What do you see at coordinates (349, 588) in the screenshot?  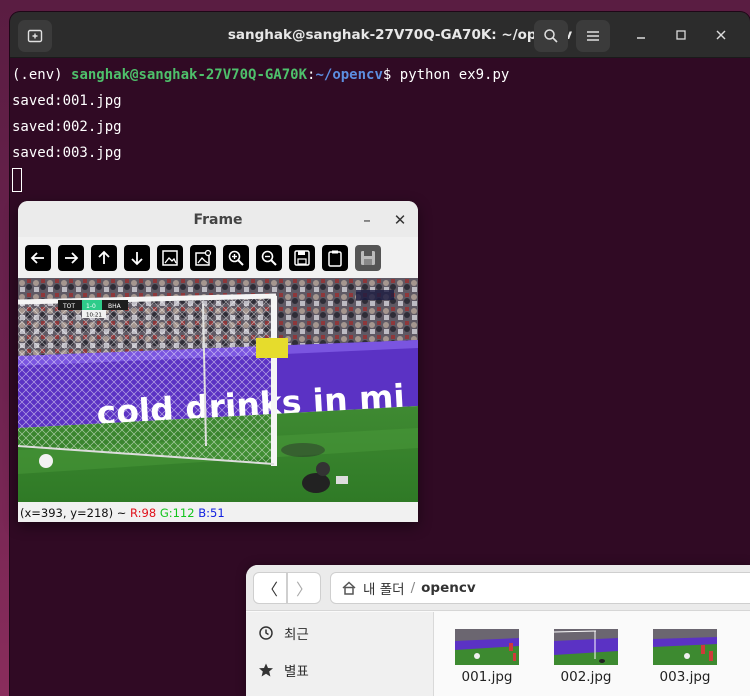 I see `home-icon` at bounding box center [349, 588].